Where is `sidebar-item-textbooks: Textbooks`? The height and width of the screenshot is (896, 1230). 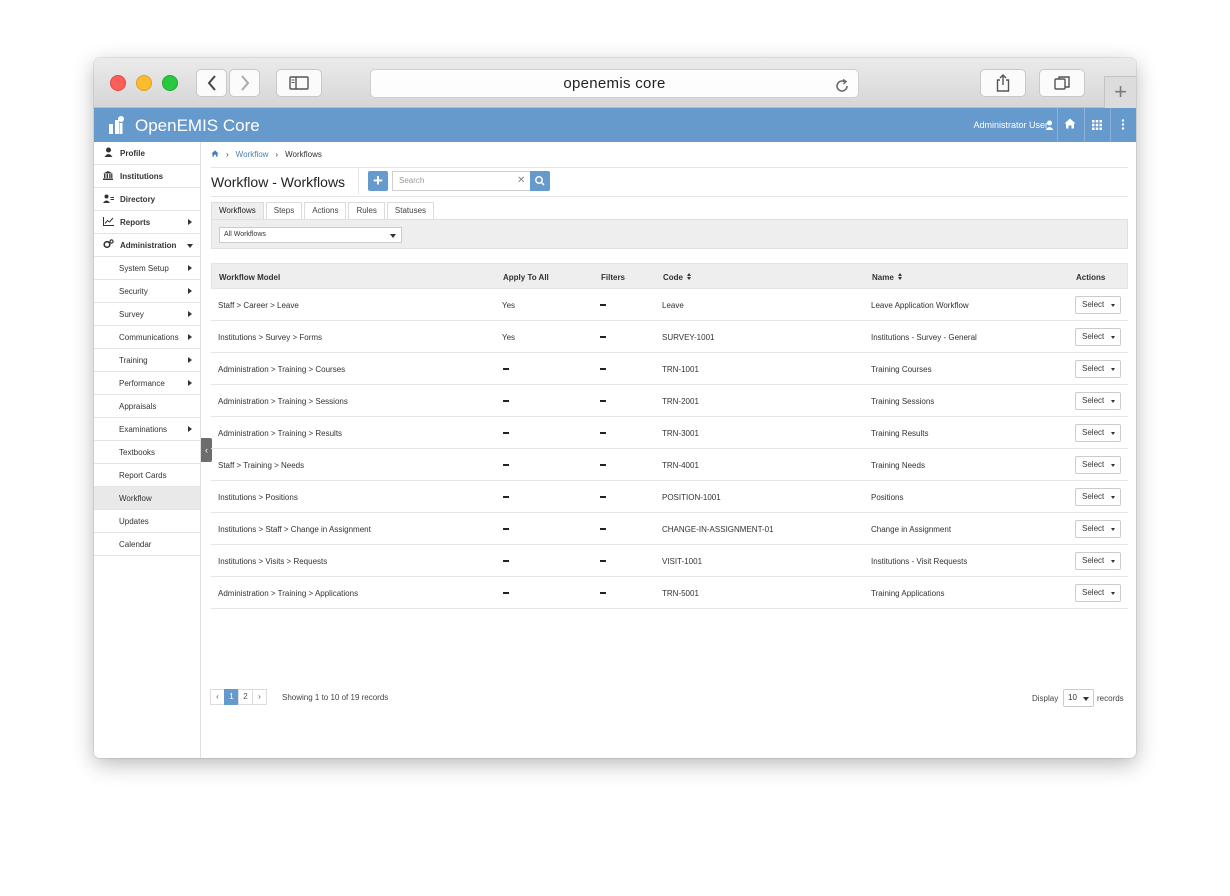 sidebar-item-textbooks: Textbooks is located at coordinates (147, 452).